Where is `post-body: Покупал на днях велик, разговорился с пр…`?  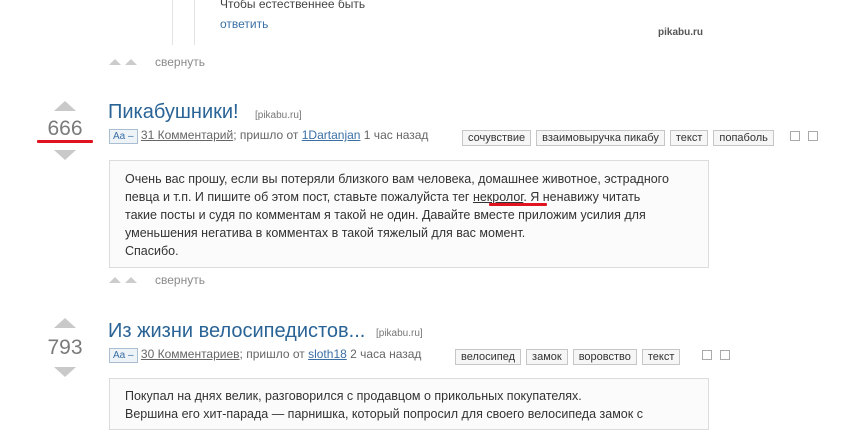 post-body: Покупал на днях велик, разговорился с пр… is located at coordinates (409, 404).